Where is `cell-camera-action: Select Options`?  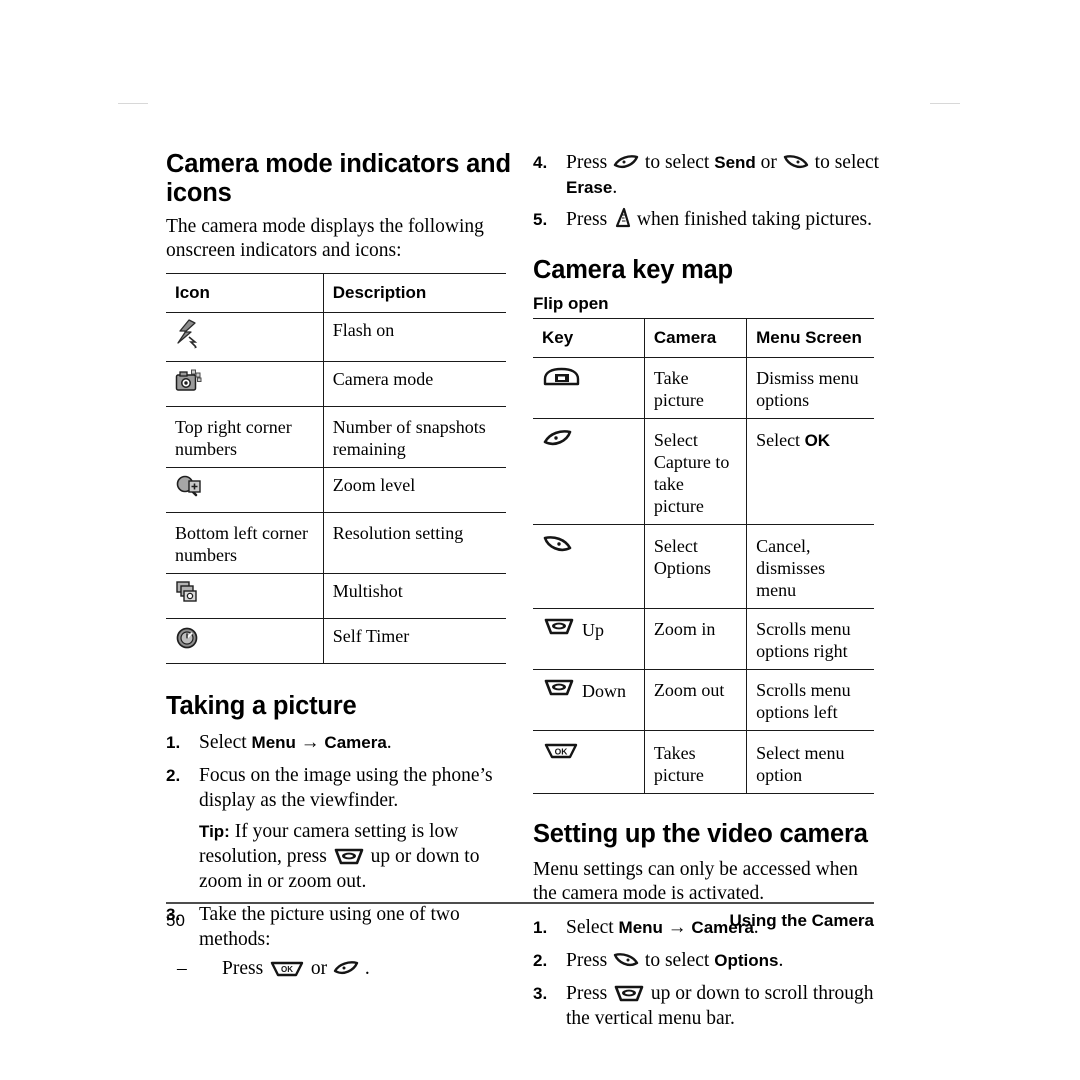
cell-camera-action: Select Options is located at coordinates (695, 566).